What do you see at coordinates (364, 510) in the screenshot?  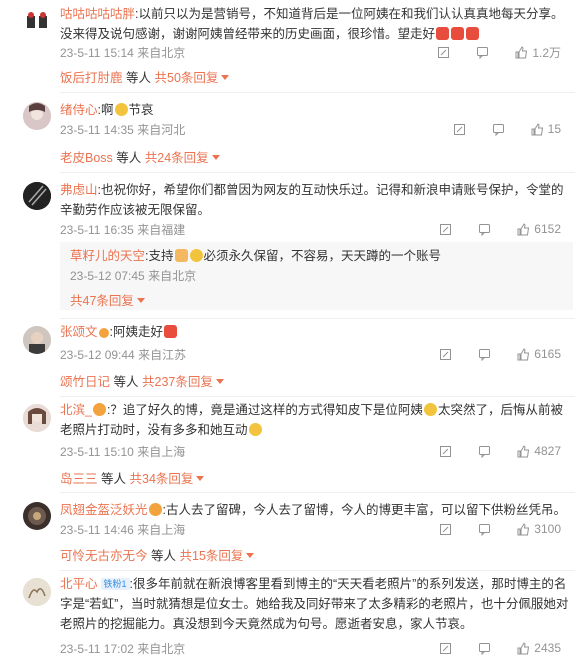 I see `comment-text: :古人去了留碑，今人去了留博，今人的博更丰富，可以留下供粉丝凭吊。` at bounding box center [364, 510].